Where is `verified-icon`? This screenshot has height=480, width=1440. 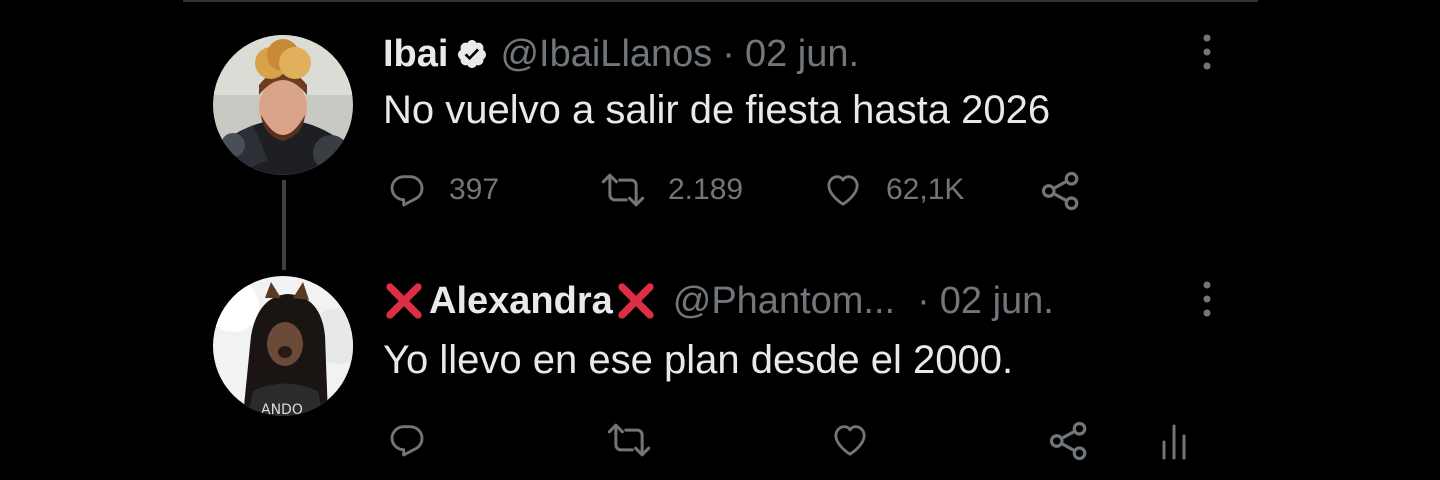 verified-icon is located at coordinates (472, 54).